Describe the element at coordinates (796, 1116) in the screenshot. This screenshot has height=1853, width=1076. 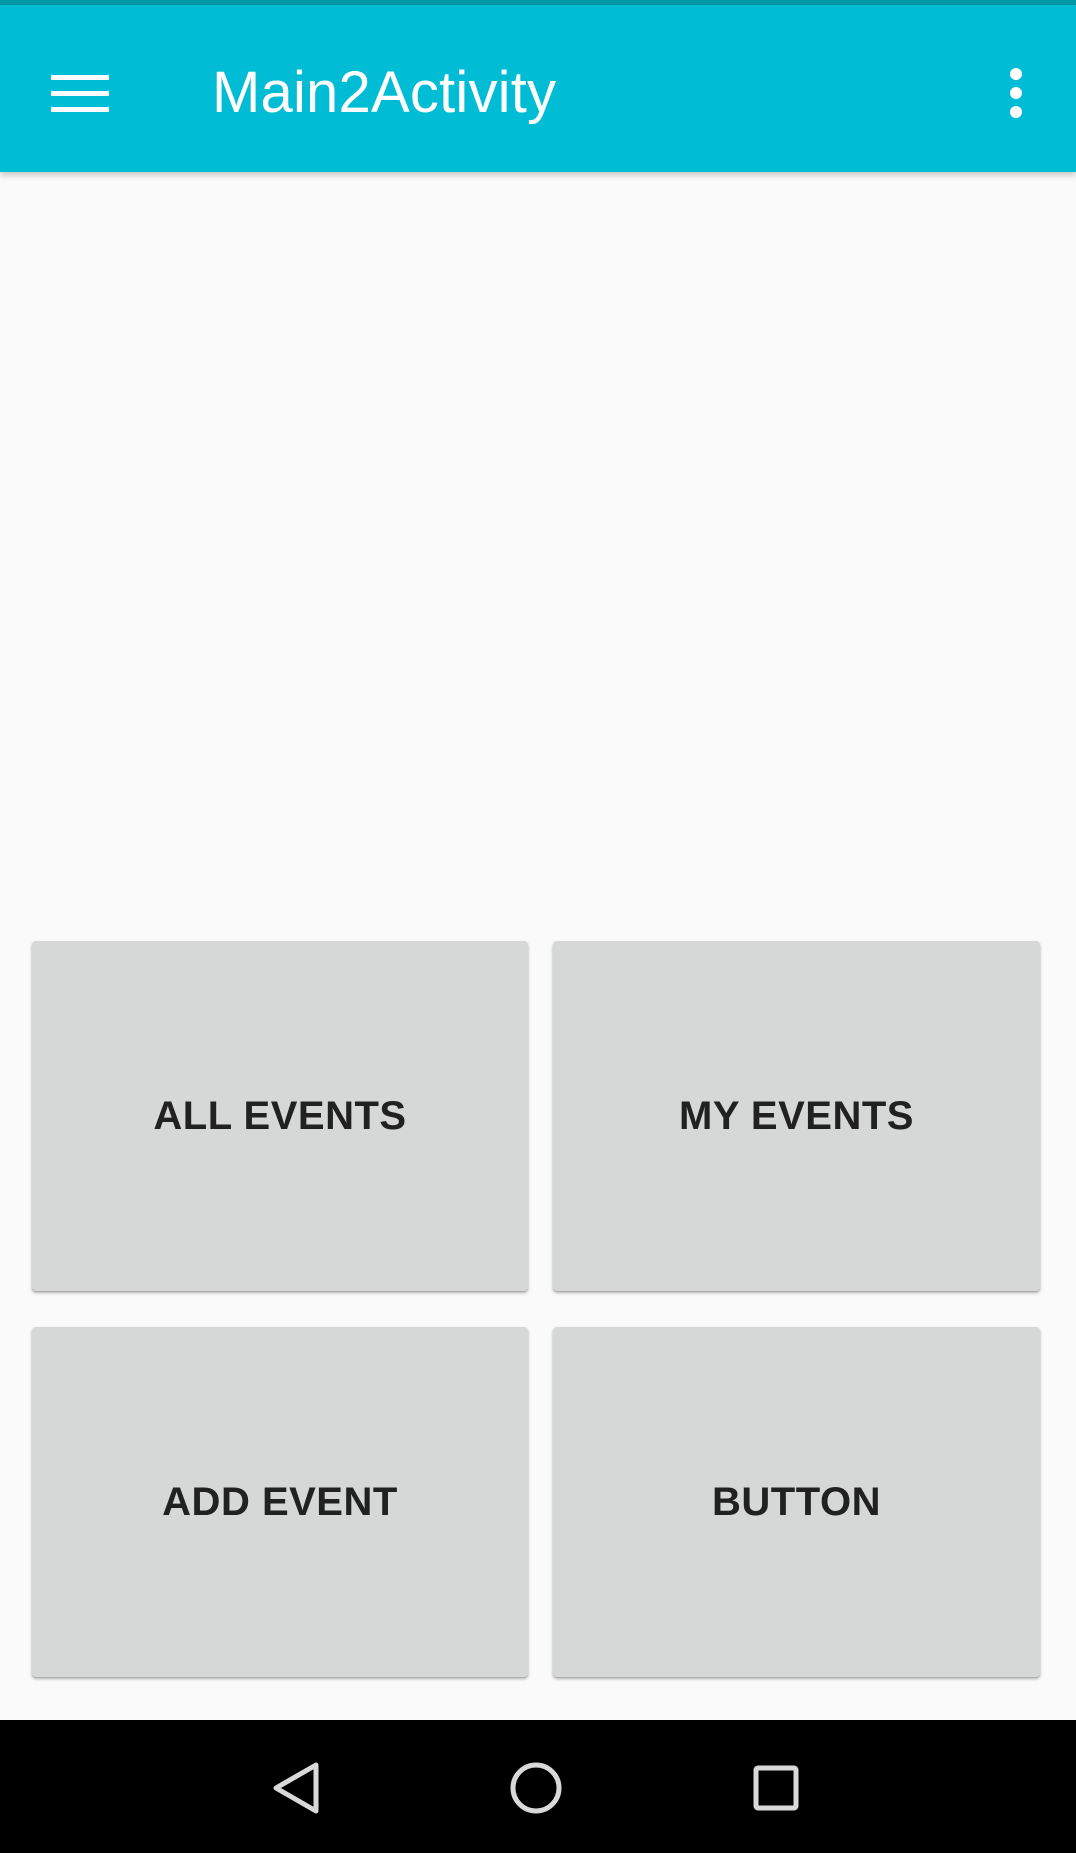
I see `my-events-button: MY EVENTS` at that location.